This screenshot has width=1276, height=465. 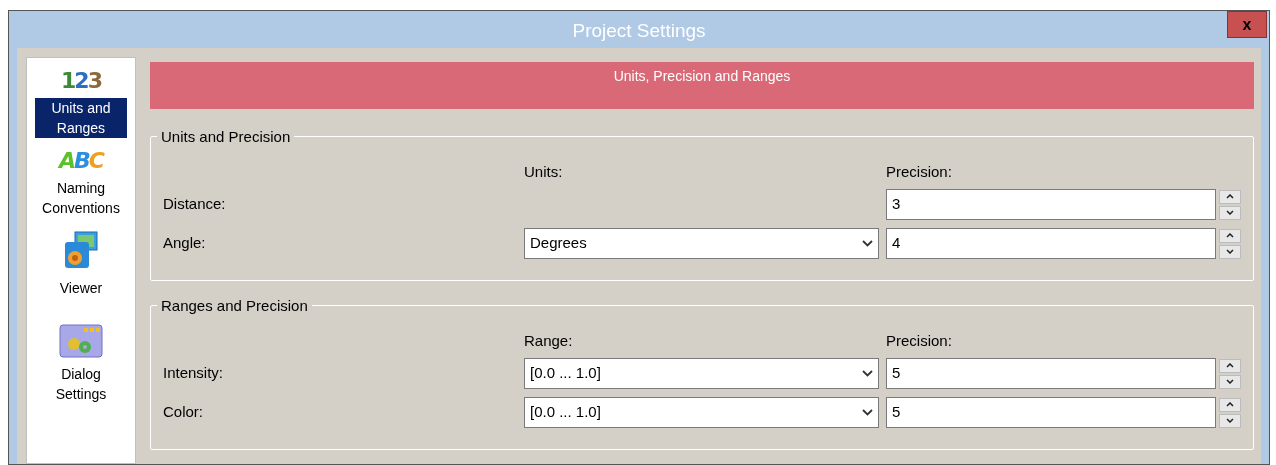 What do you see at coordinates (1051, 204) in the screenshot?
I see `precision-field: 3` at bounding box center [1051, 204].